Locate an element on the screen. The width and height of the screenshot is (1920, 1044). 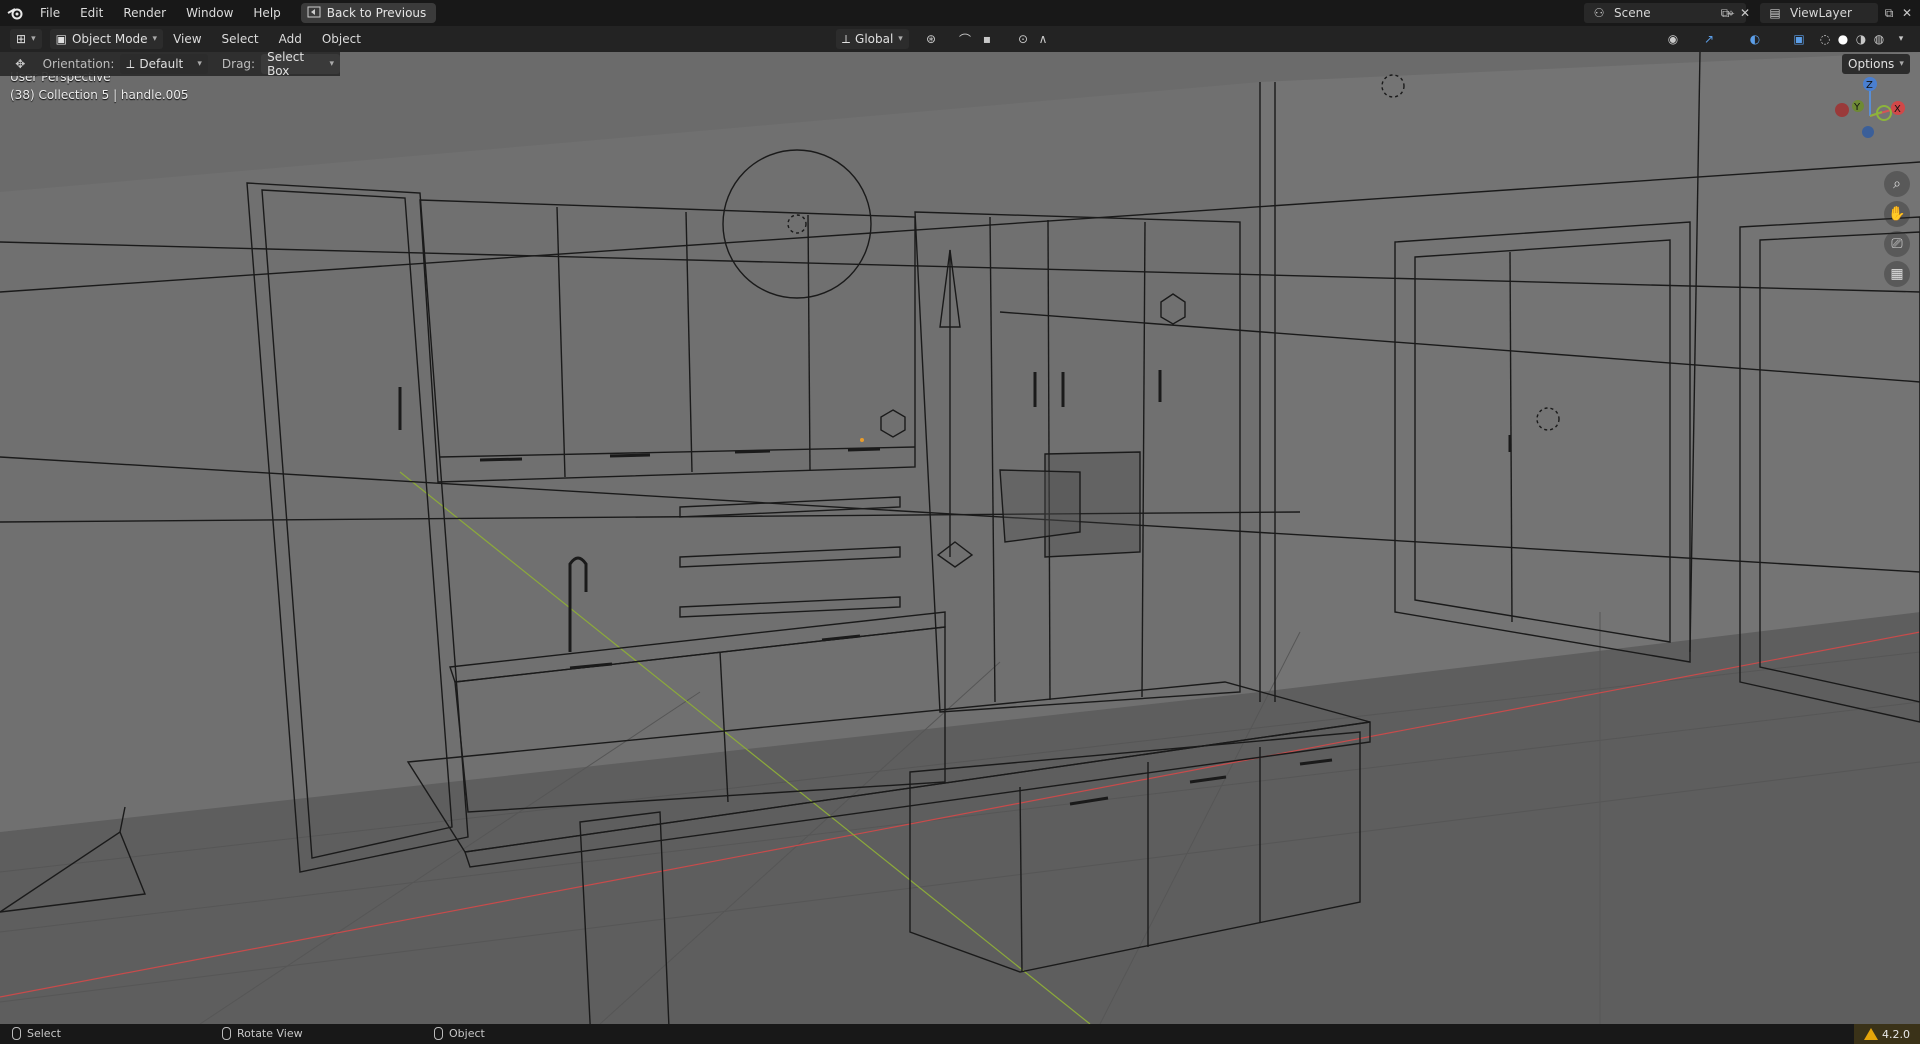
visibility-icon: ◉ is located at coordinates (1673, 39).